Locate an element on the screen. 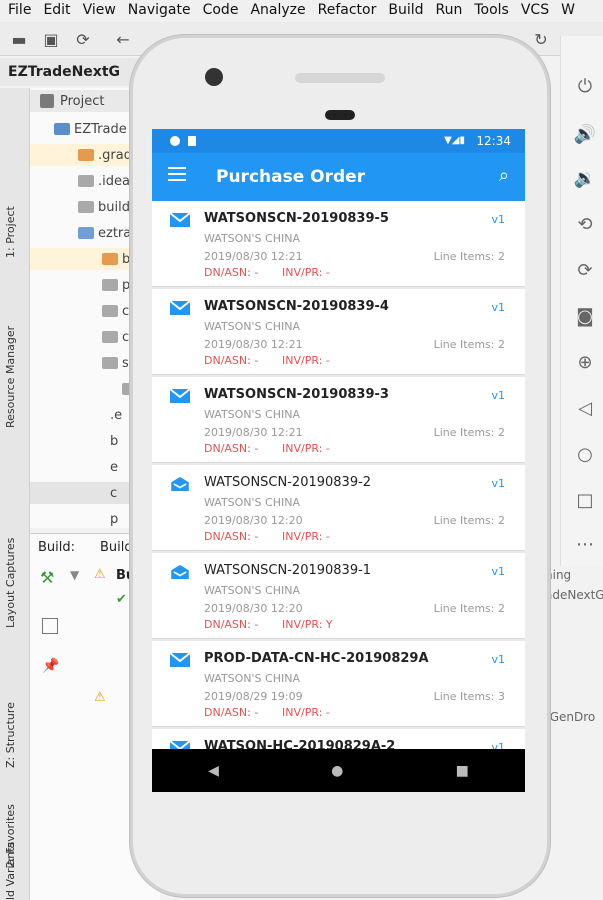  order-number: WATSONSCN-20190839-2 is located at coordinates (288, 482).